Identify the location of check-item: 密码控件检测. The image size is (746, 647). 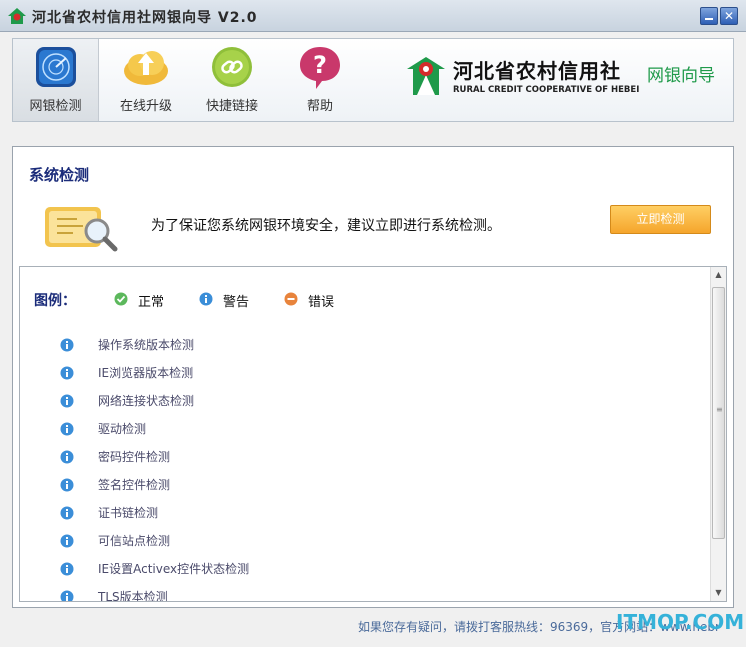
(365, 457).